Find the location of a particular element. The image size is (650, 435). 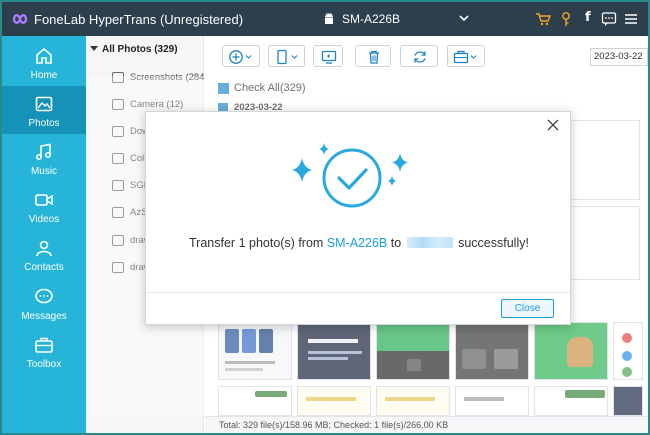

toolbox-button is located at coordinates (466, 56).